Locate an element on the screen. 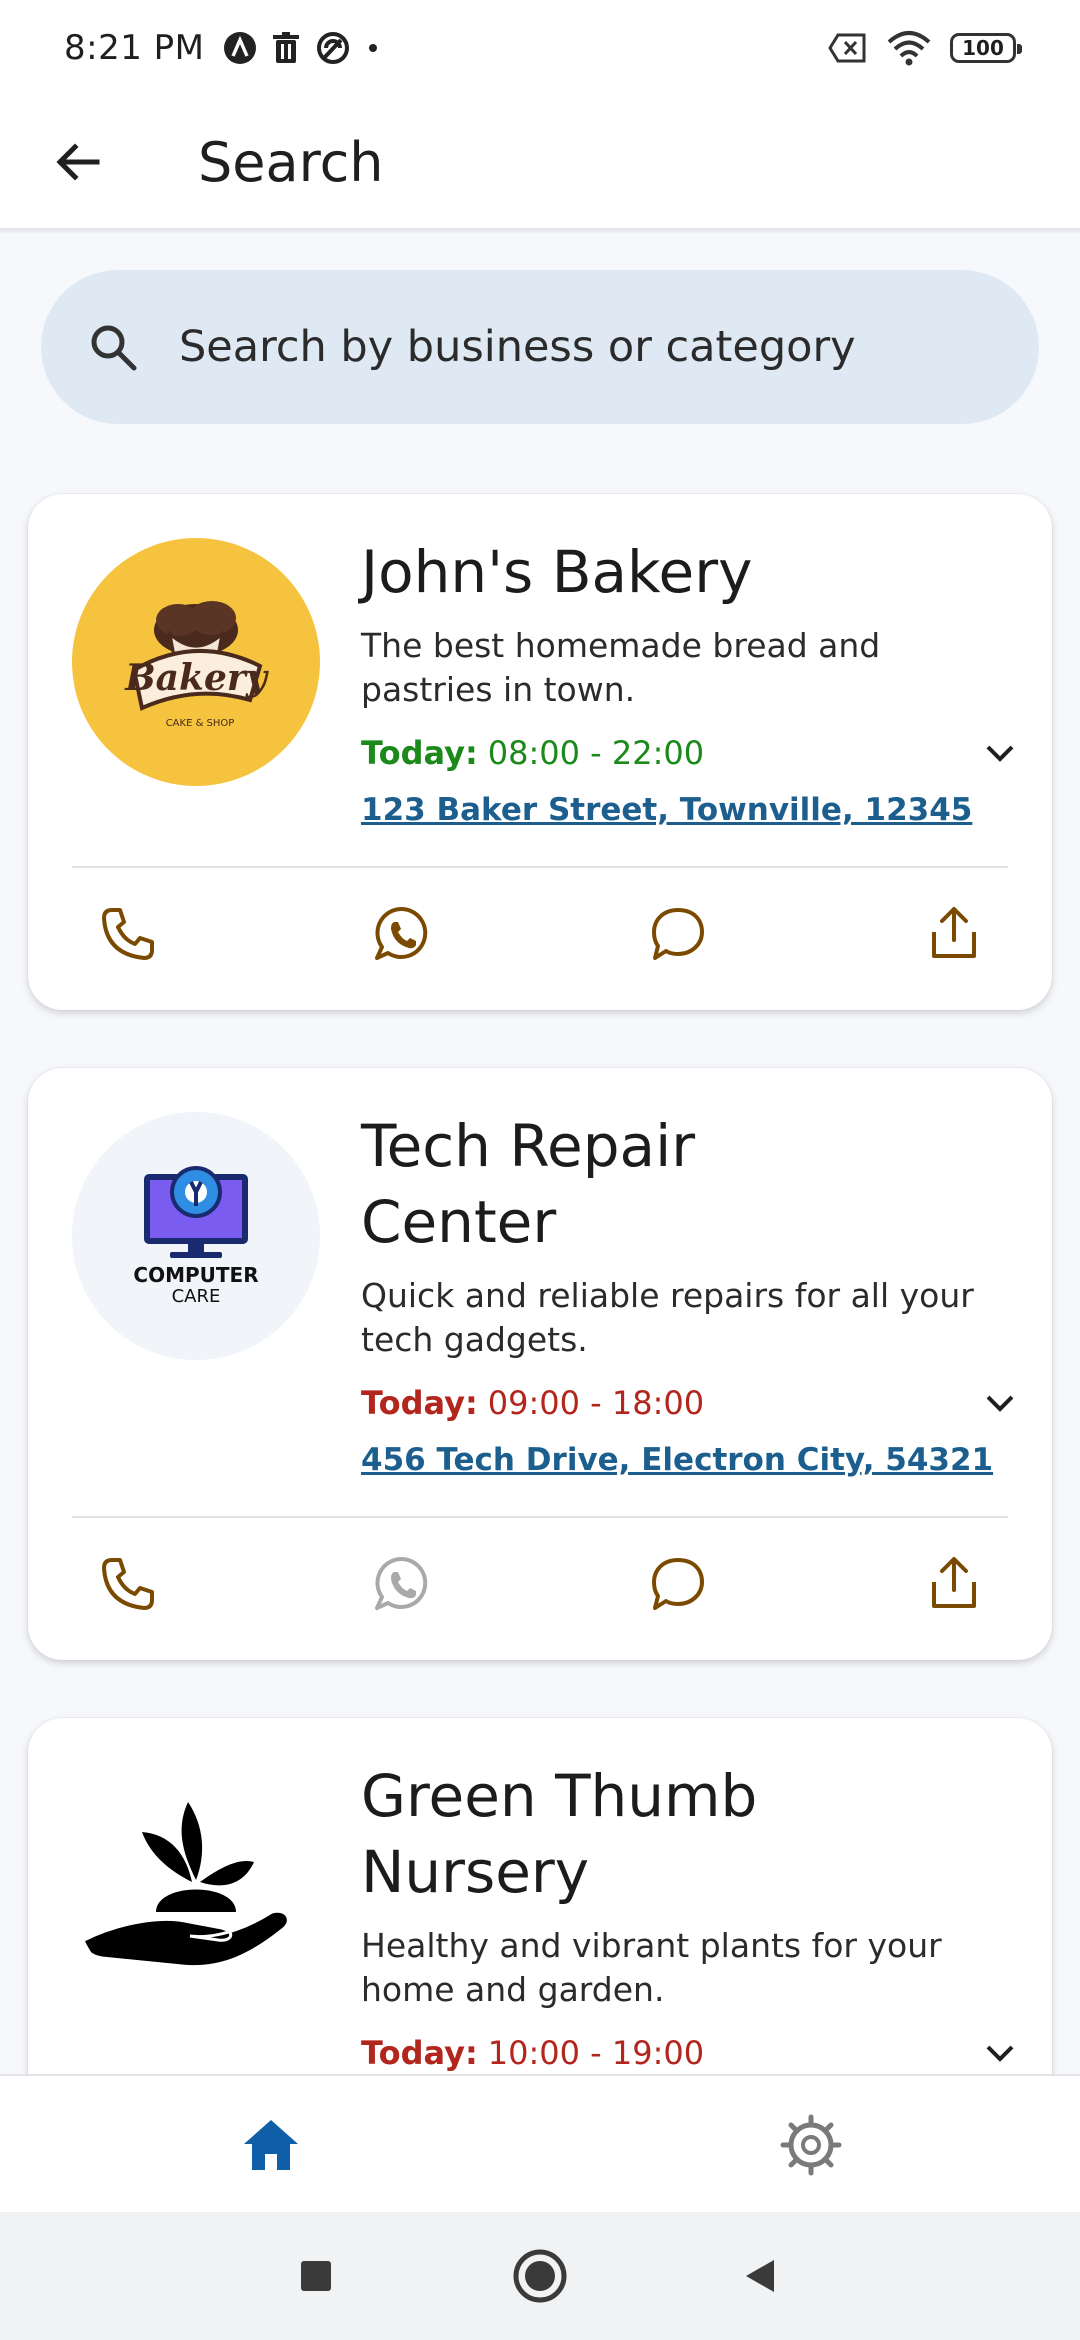 This screenshot has width=1080, height=2340. app-bar: Search is located at coordinates (540, 163).